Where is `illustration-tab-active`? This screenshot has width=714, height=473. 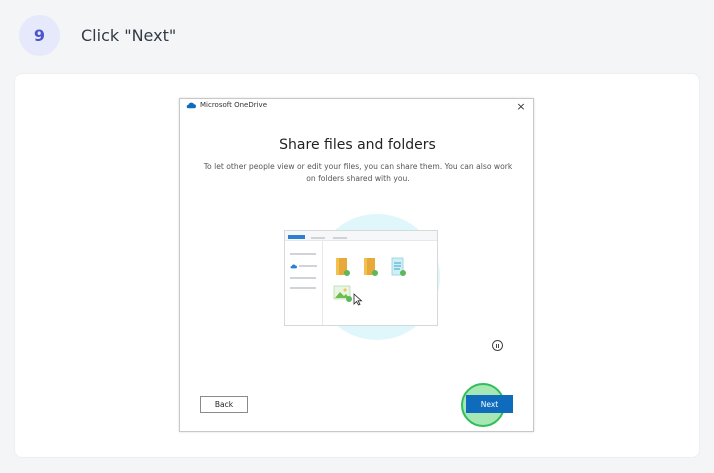 illustration-tab-active is located at coordinates (296, 237).